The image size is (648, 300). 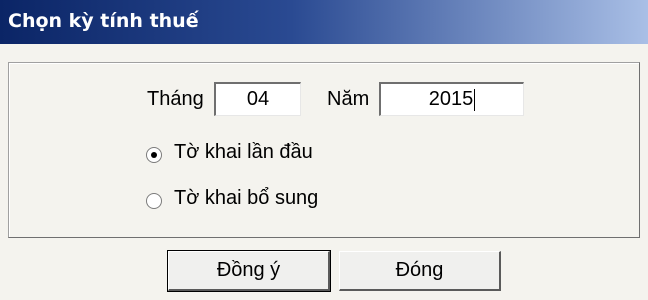 I want to click on first-declaration-label: Tờ khai lần đầu, so click(x=243, y=152).